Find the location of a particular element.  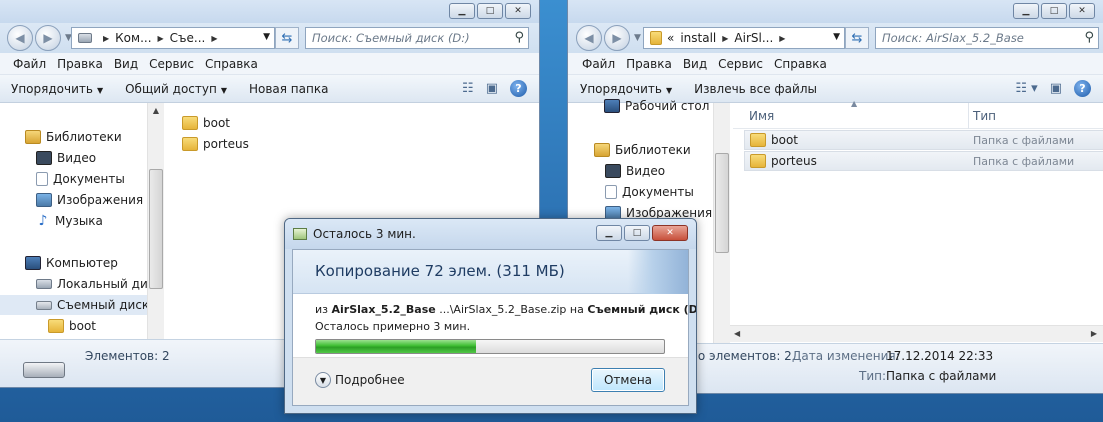

hard-drive-icon is located at coordinates (44, 284).